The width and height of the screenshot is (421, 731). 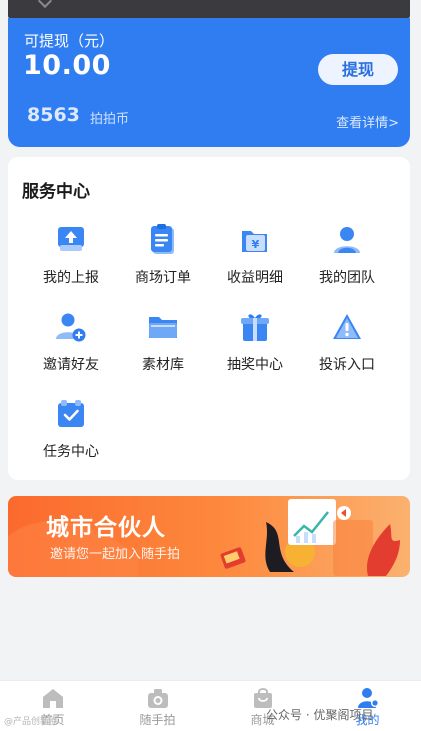 I want to click on service-item-label: 抽奖中心, so click(x=255, y=365).